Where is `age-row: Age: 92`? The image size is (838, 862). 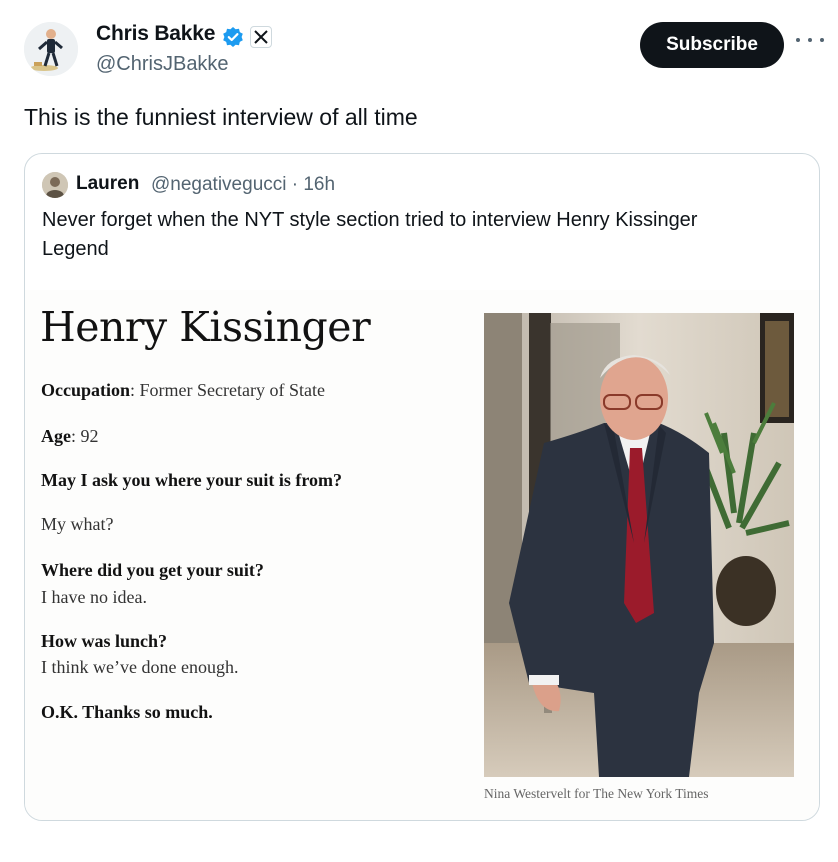 age-row: Age: 92 is located at coordinates (70, 436).